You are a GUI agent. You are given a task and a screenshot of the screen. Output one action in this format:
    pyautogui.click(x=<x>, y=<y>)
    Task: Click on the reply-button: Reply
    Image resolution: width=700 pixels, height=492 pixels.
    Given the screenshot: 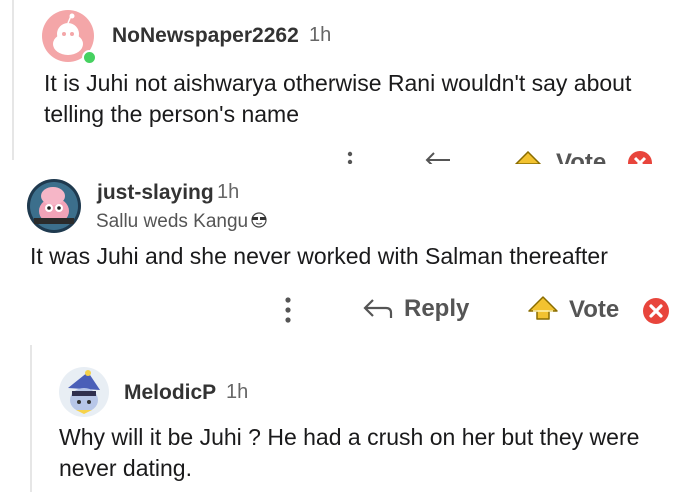 What is the action you would take?
    pyautogui.click(x=415, y=309)
    